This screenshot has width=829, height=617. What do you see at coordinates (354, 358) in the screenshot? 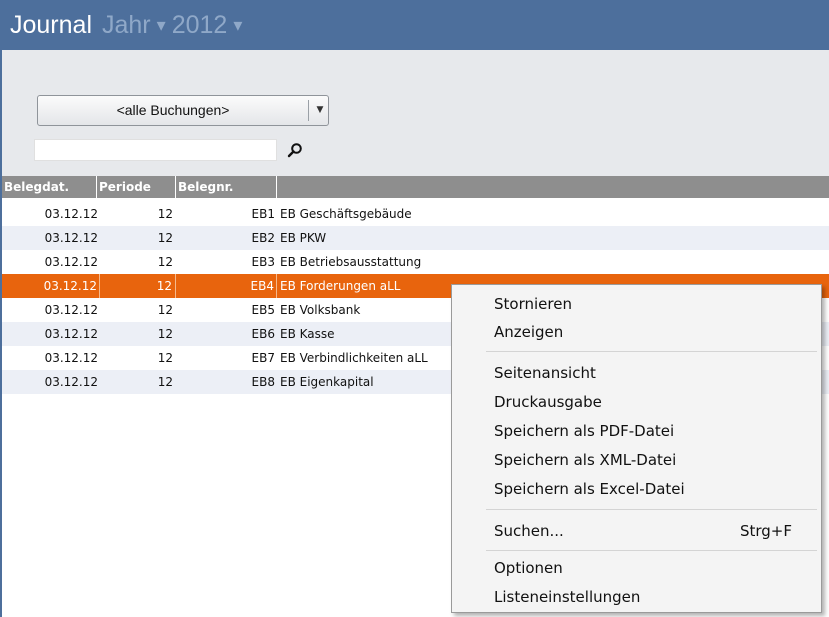
I see `cell-text: EB Verbindlichkeiten aLL` at bounding box center [354, 358].